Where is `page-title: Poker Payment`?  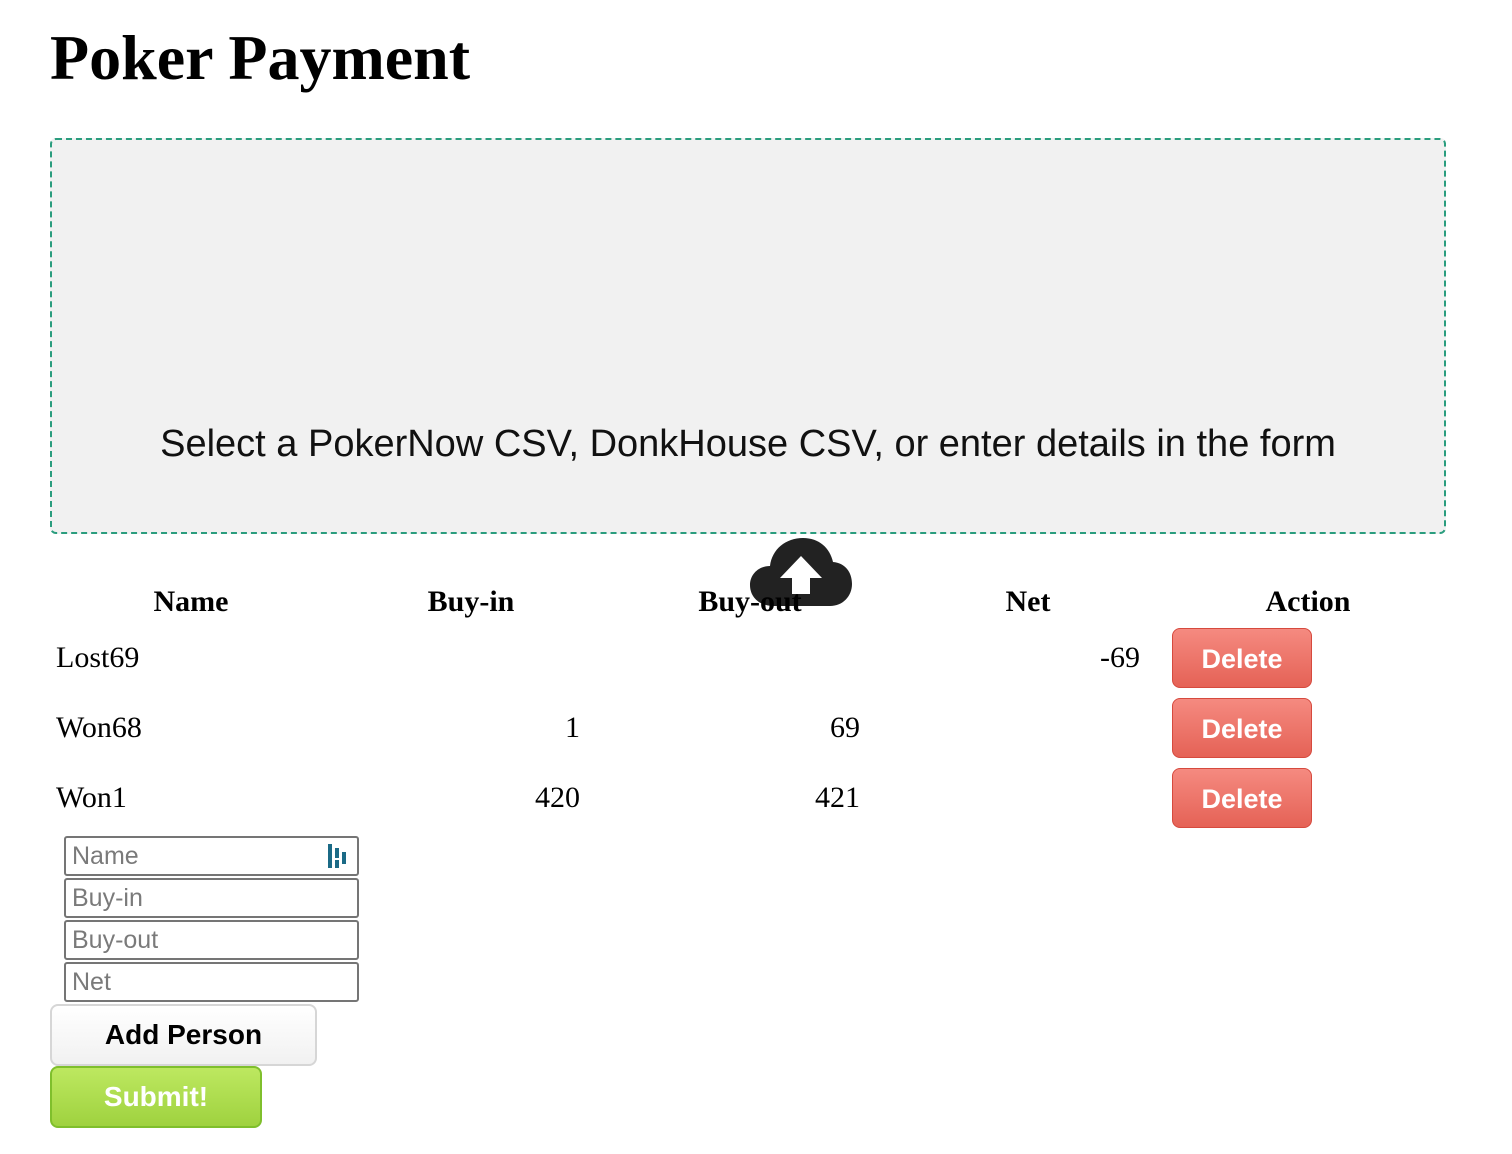
page-title: Poker Payment is located at coordinates (260, 57).